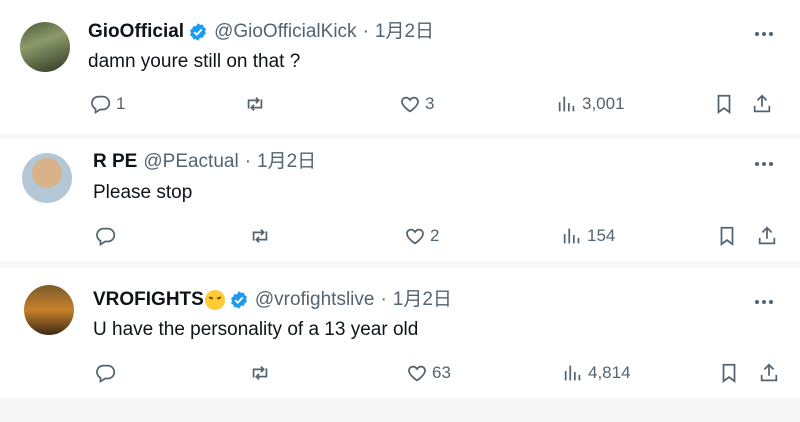  I want to click on display-name: VROFIGHTS, so click(148, 300).